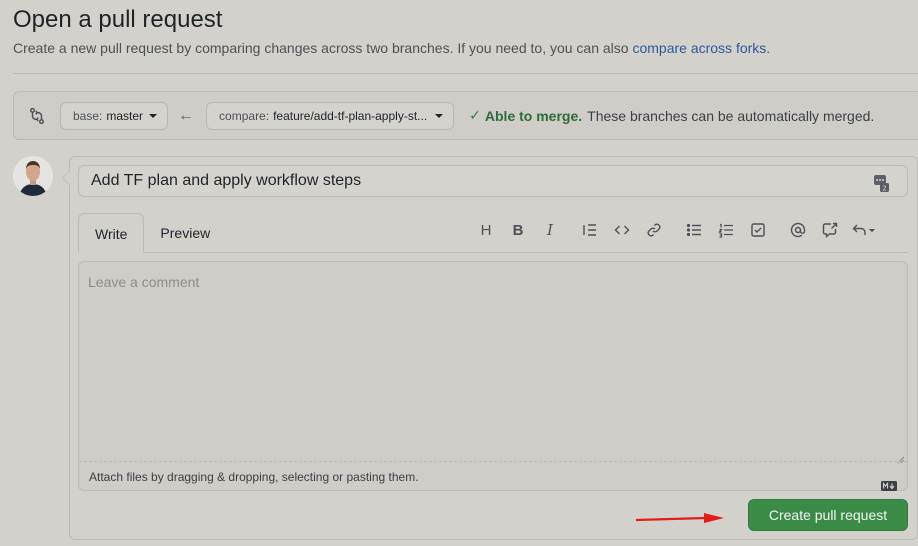 The width and height of the screenshot is (918, 546). What do you see at coordinates (726, 230) in the screenshot?
I see `numbered-list-icon` at bounding box center [726, 230].